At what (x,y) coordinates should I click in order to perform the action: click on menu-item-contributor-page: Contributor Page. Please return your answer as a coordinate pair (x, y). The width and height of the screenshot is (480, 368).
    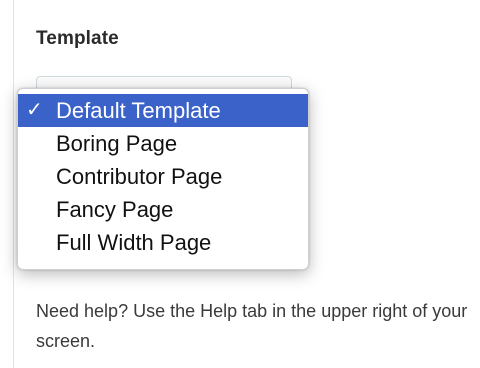
    Looking at the image, I should click on (163, 176).